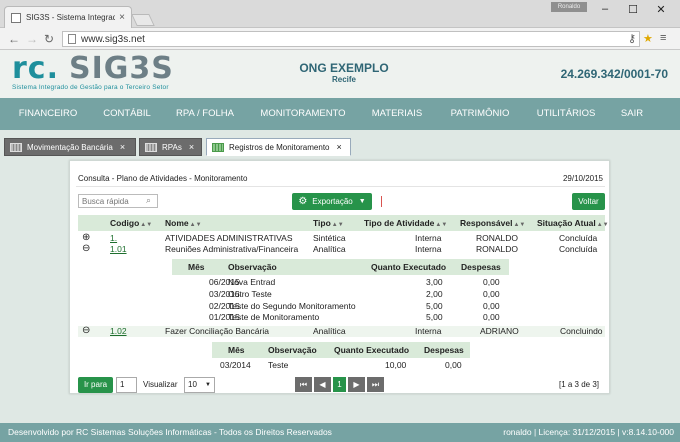 The height and width of the screenshot is (442, 680). What do you see at coordinates (573, 223) in the screenshot?
I see `column-header-situacao: Situação Atual▲▼` at bounding box center [573, 223].